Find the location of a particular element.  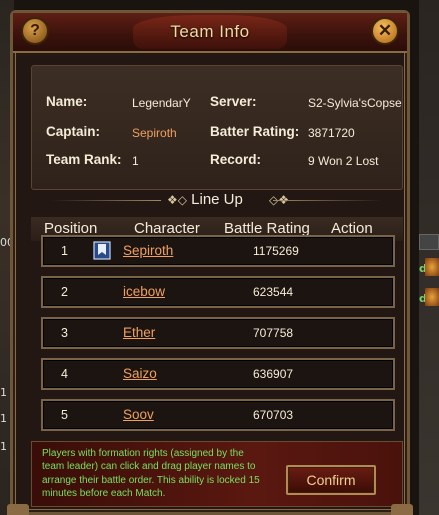

player-name-link: Soov is located at coordinates (138, 414).